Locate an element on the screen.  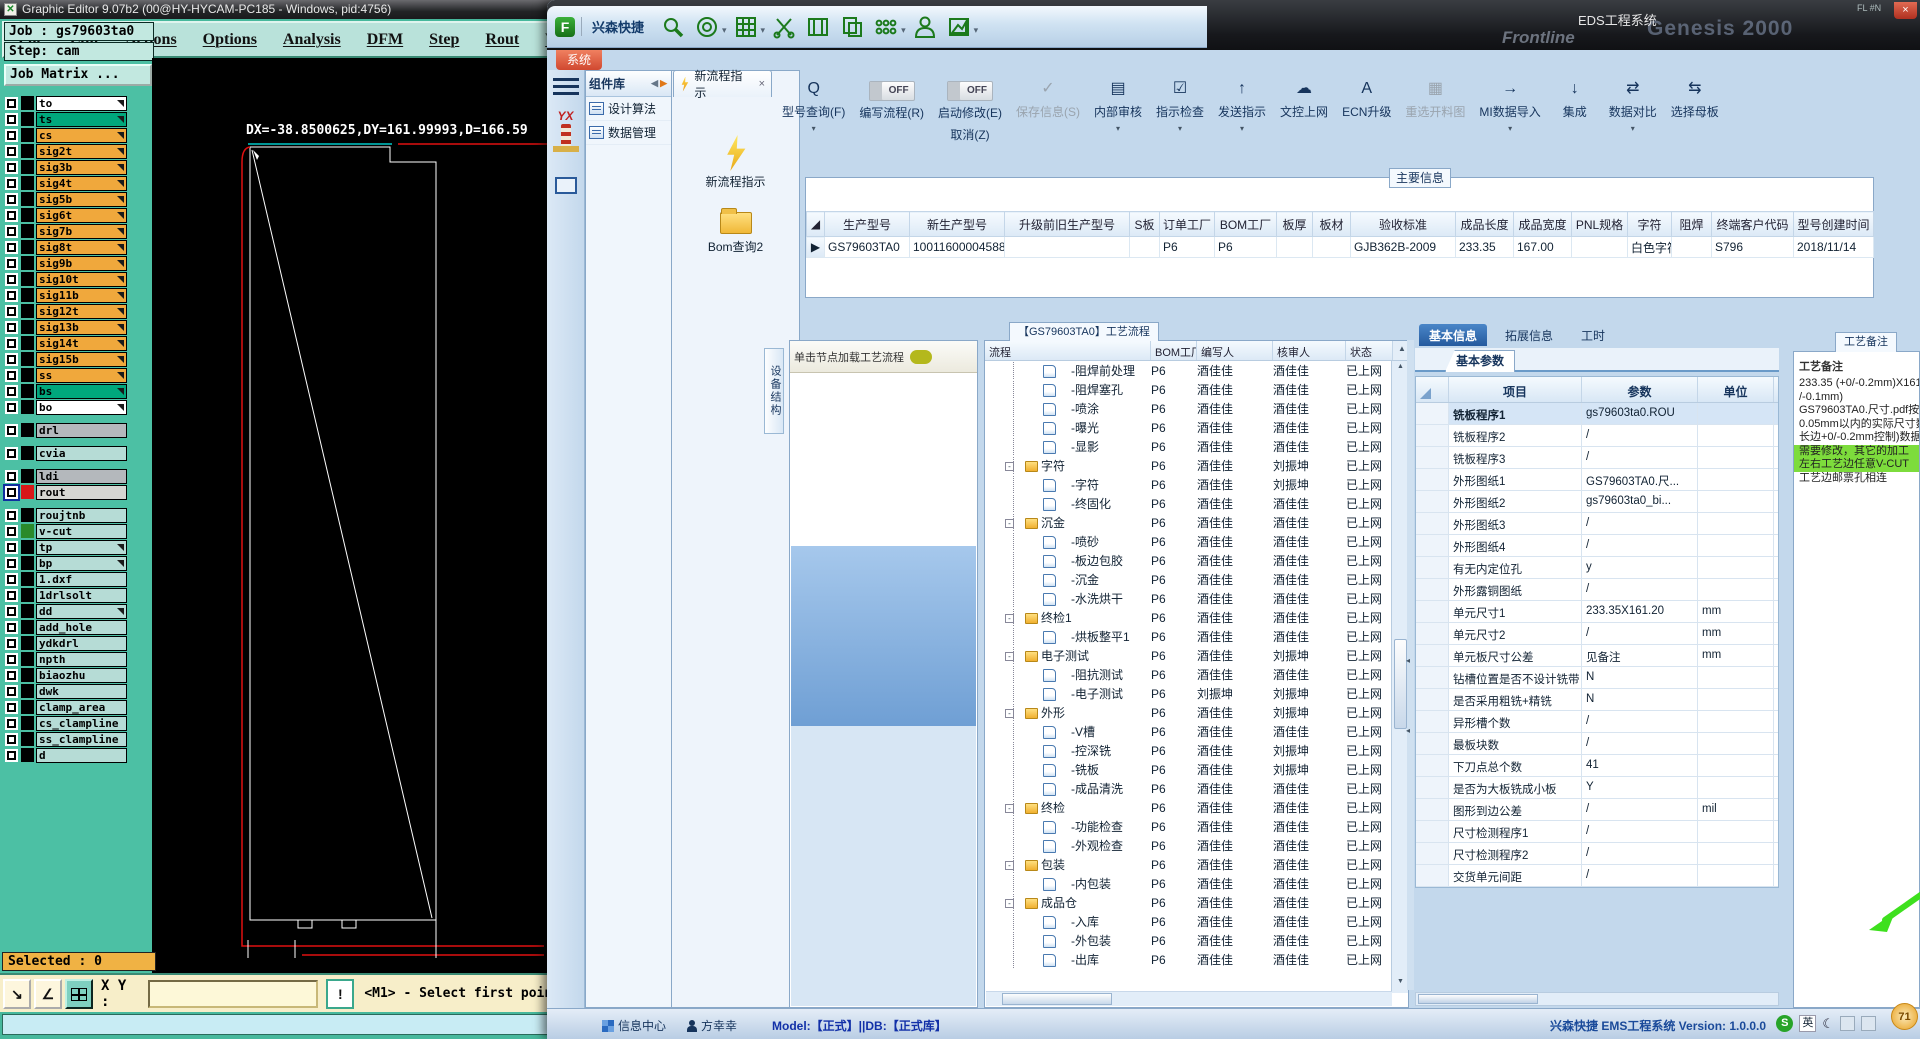
layer-row: tp is located at coordinates (66, 547).